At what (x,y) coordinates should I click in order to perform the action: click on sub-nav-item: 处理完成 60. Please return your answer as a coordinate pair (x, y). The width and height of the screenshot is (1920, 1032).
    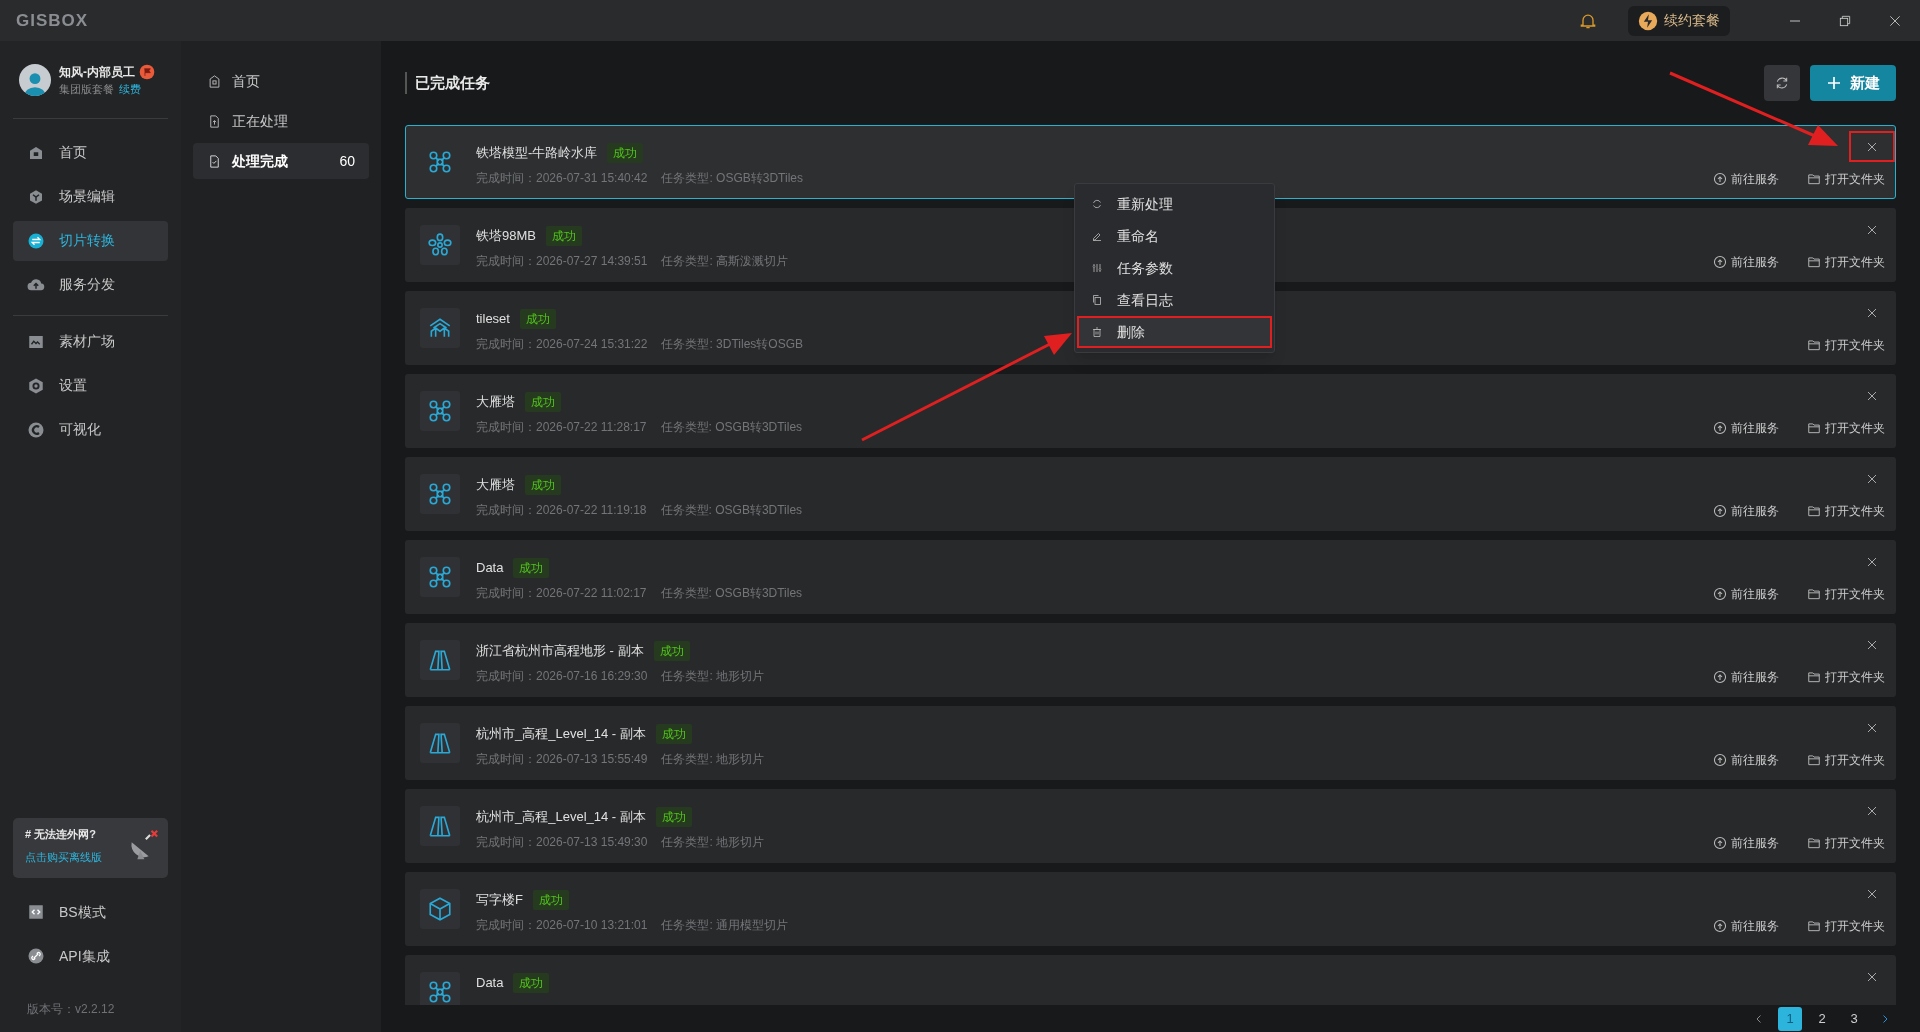
    Looking at the image, I should click on (281, 161).